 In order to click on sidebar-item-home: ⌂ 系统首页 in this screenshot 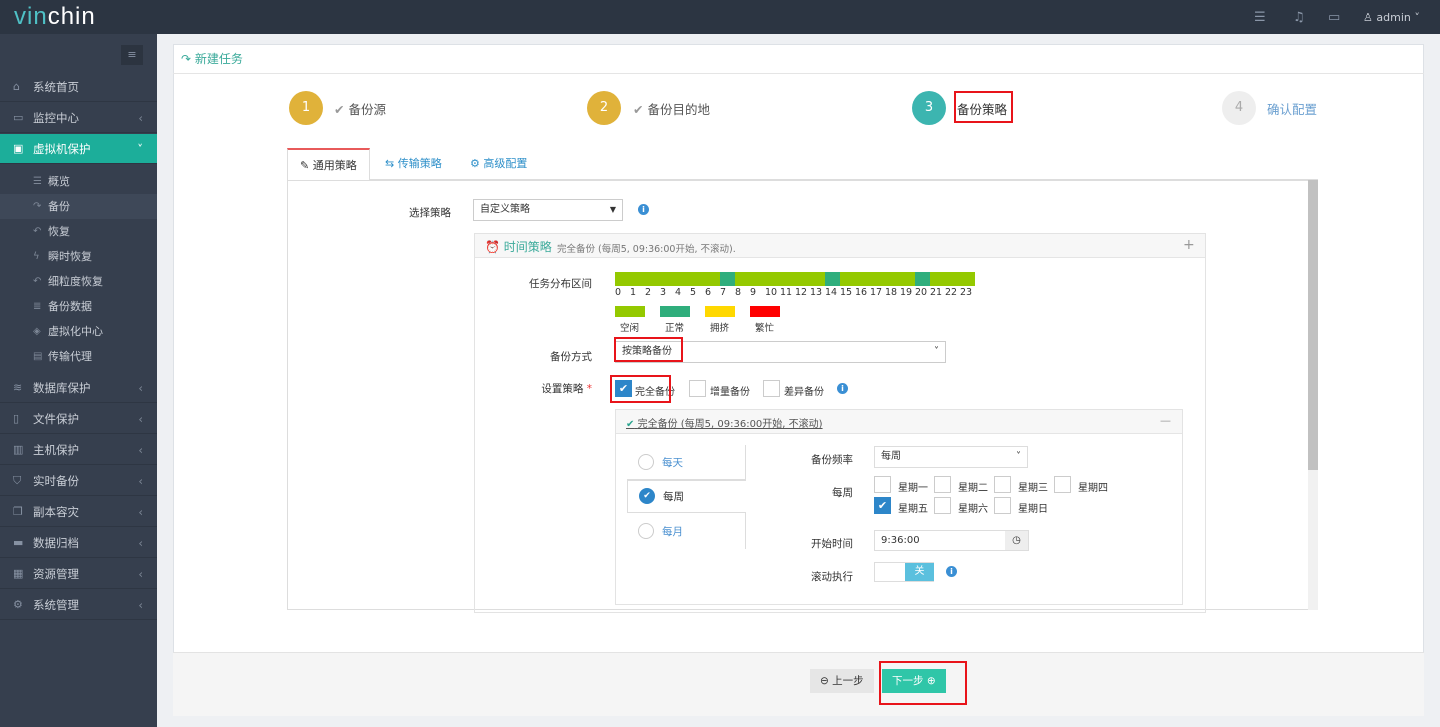, I will do `click(78, 87)`.